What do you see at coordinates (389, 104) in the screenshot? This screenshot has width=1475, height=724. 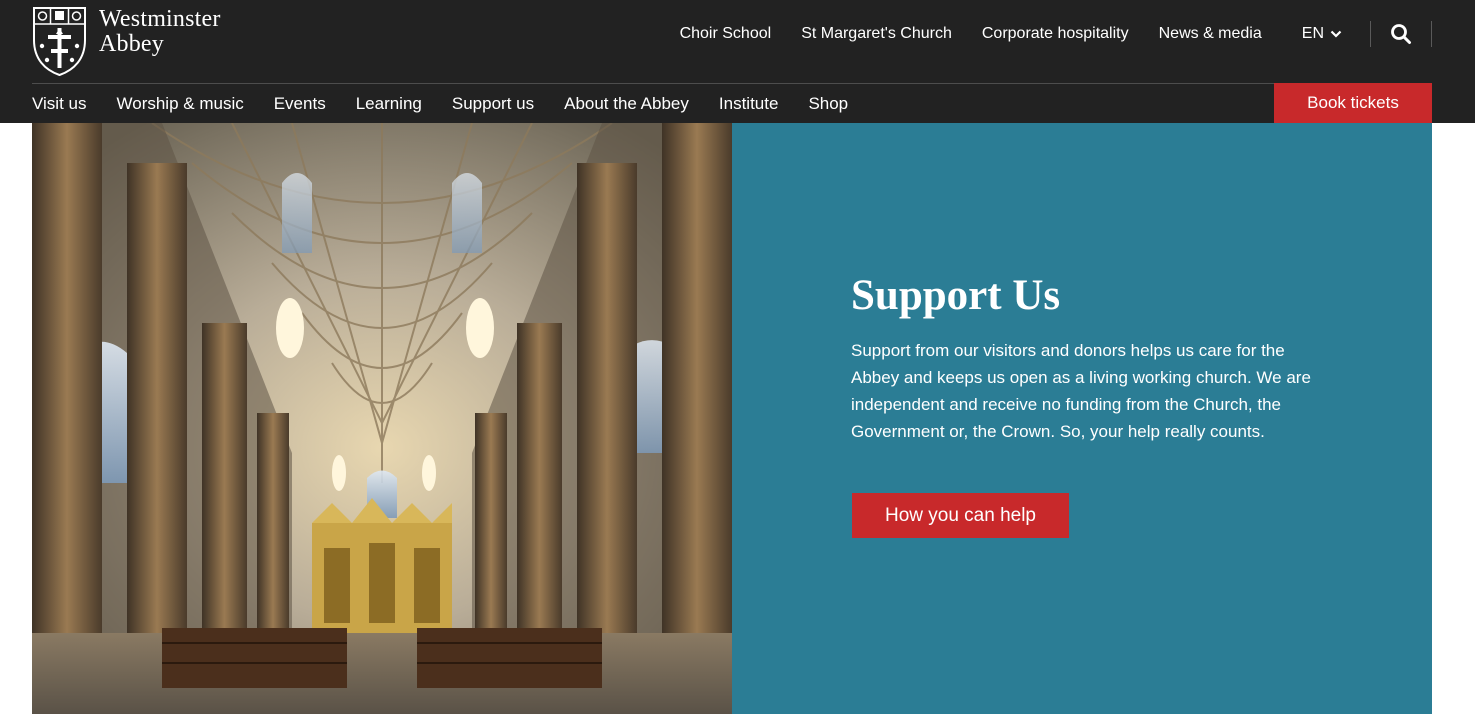 I see `nav-item-learning: Learning` at bounding box center [389, 104].